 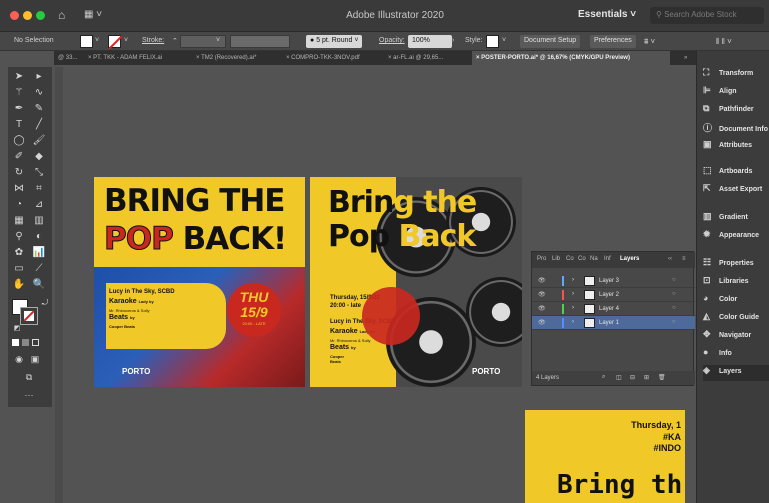 What do you see at coordinates (736, 111) in the screenshot?
I see `dock-pathfinder: ⧉ Pathfinder` at bounding box center [736, 111].